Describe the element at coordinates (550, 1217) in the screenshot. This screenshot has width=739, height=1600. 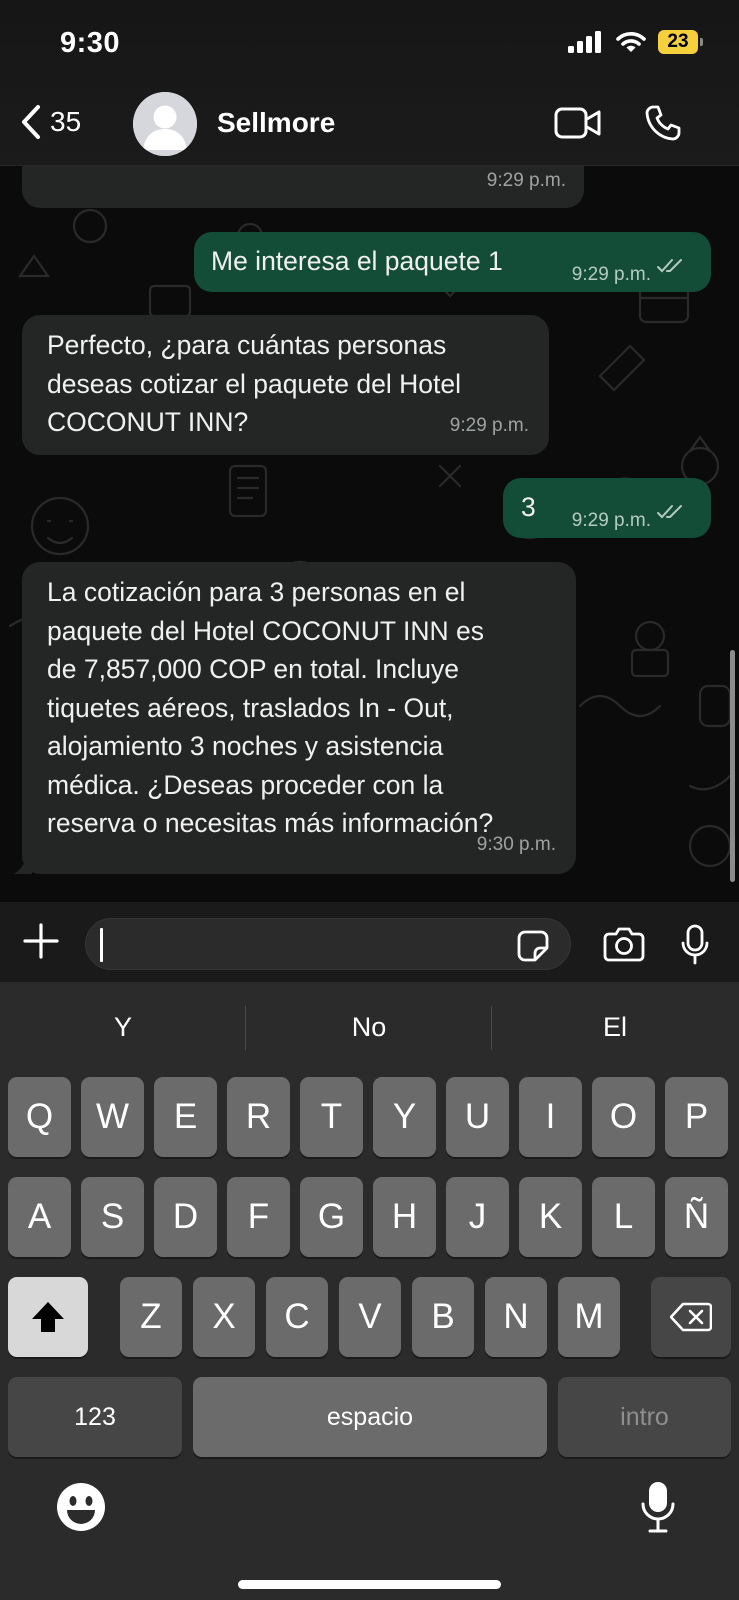
I see `key: K` at that location.